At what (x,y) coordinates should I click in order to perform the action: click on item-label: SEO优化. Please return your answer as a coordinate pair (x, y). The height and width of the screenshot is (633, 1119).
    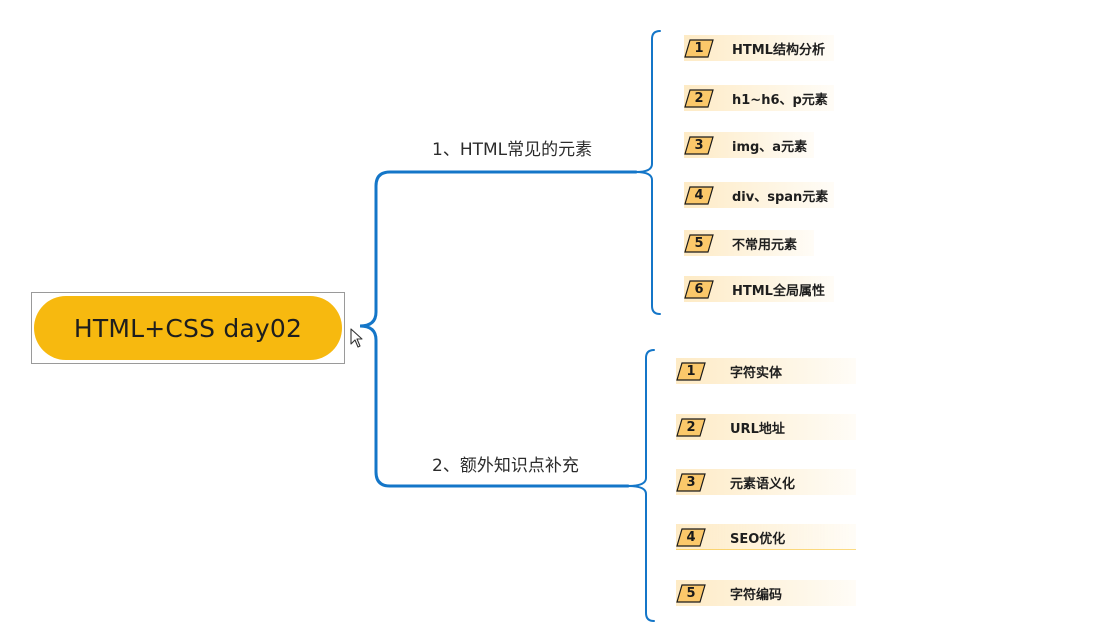
    Looking at the image, I should click on (758, 539).